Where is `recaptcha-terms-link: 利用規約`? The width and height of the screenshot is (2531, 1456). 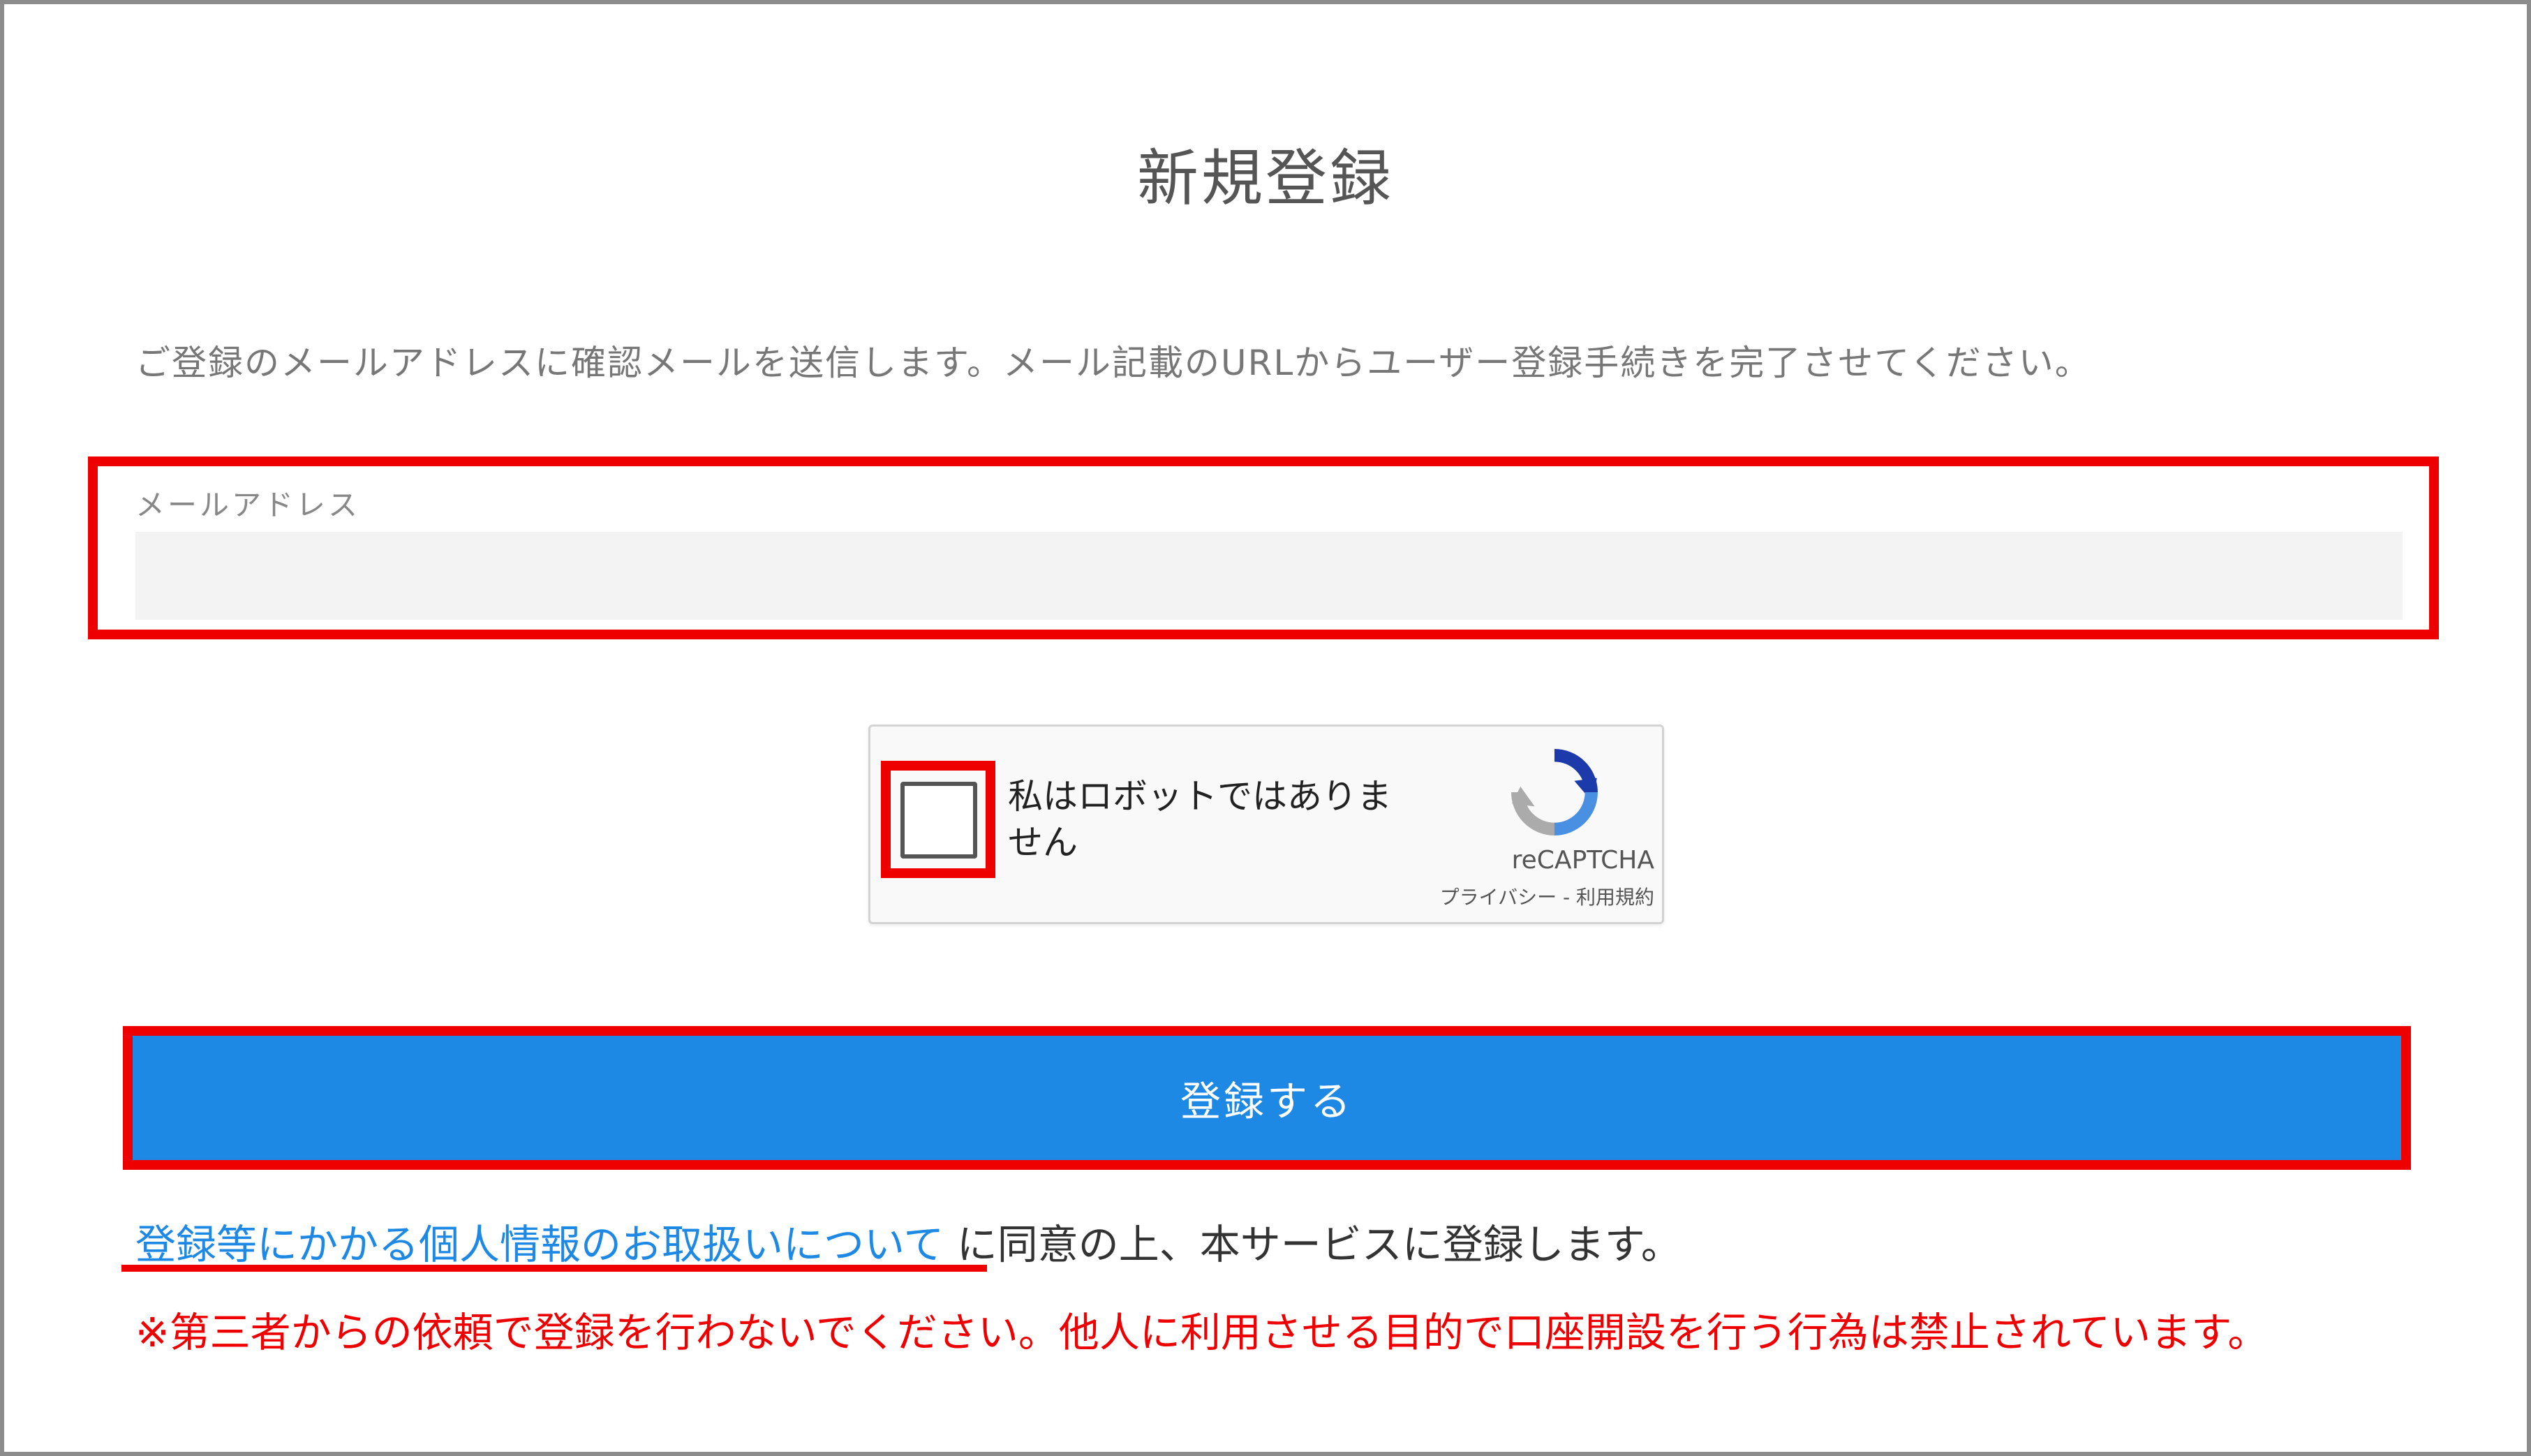 recaptcha-terms-link: 利用規約 is located at coordinates (1615, 897).